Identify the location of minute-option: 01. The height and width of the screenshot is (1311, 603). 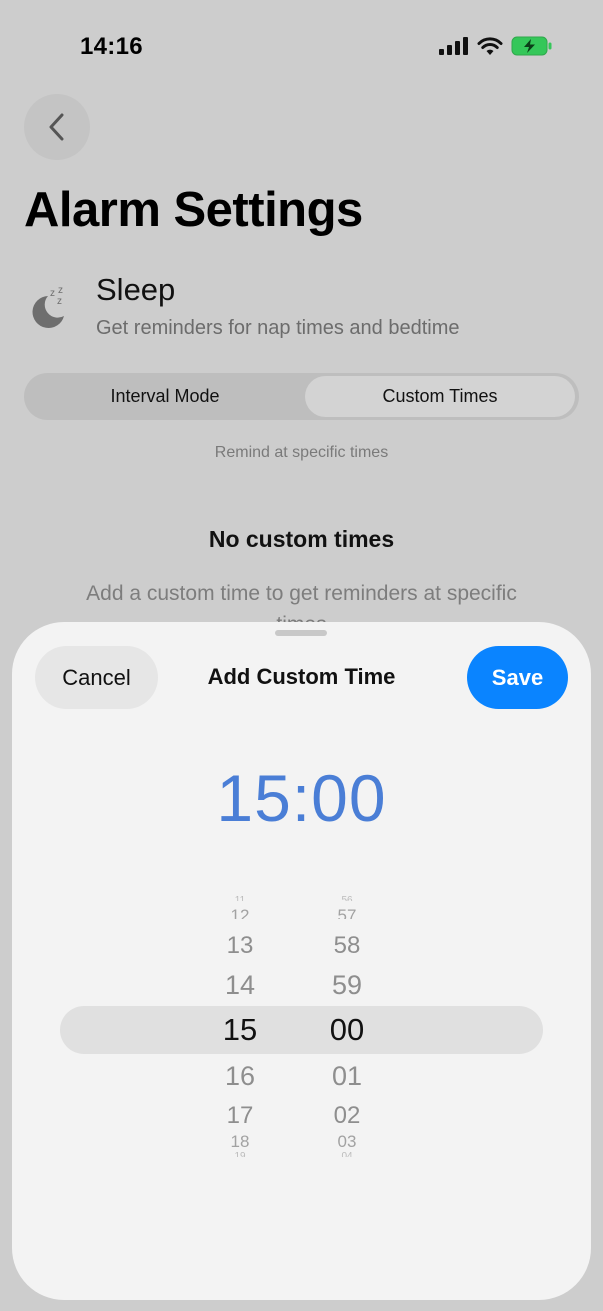
(347, 1076).